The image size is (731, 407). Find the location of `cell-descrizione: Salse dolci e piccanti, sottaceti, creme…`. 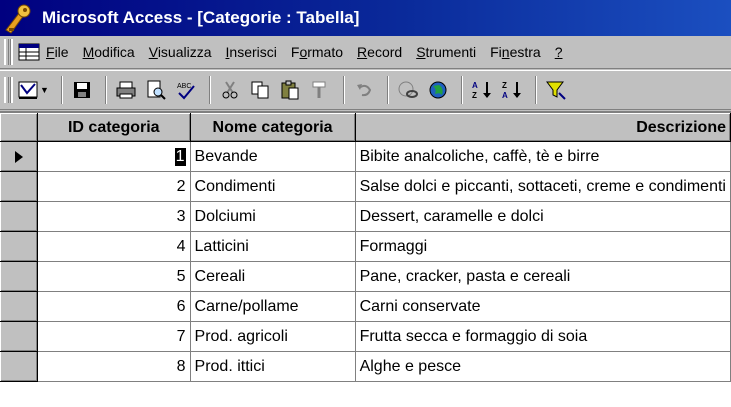

cell-descrizione: Salse dolci e piccanti, sottaceti, creme… is located at coordinates (542, 186).